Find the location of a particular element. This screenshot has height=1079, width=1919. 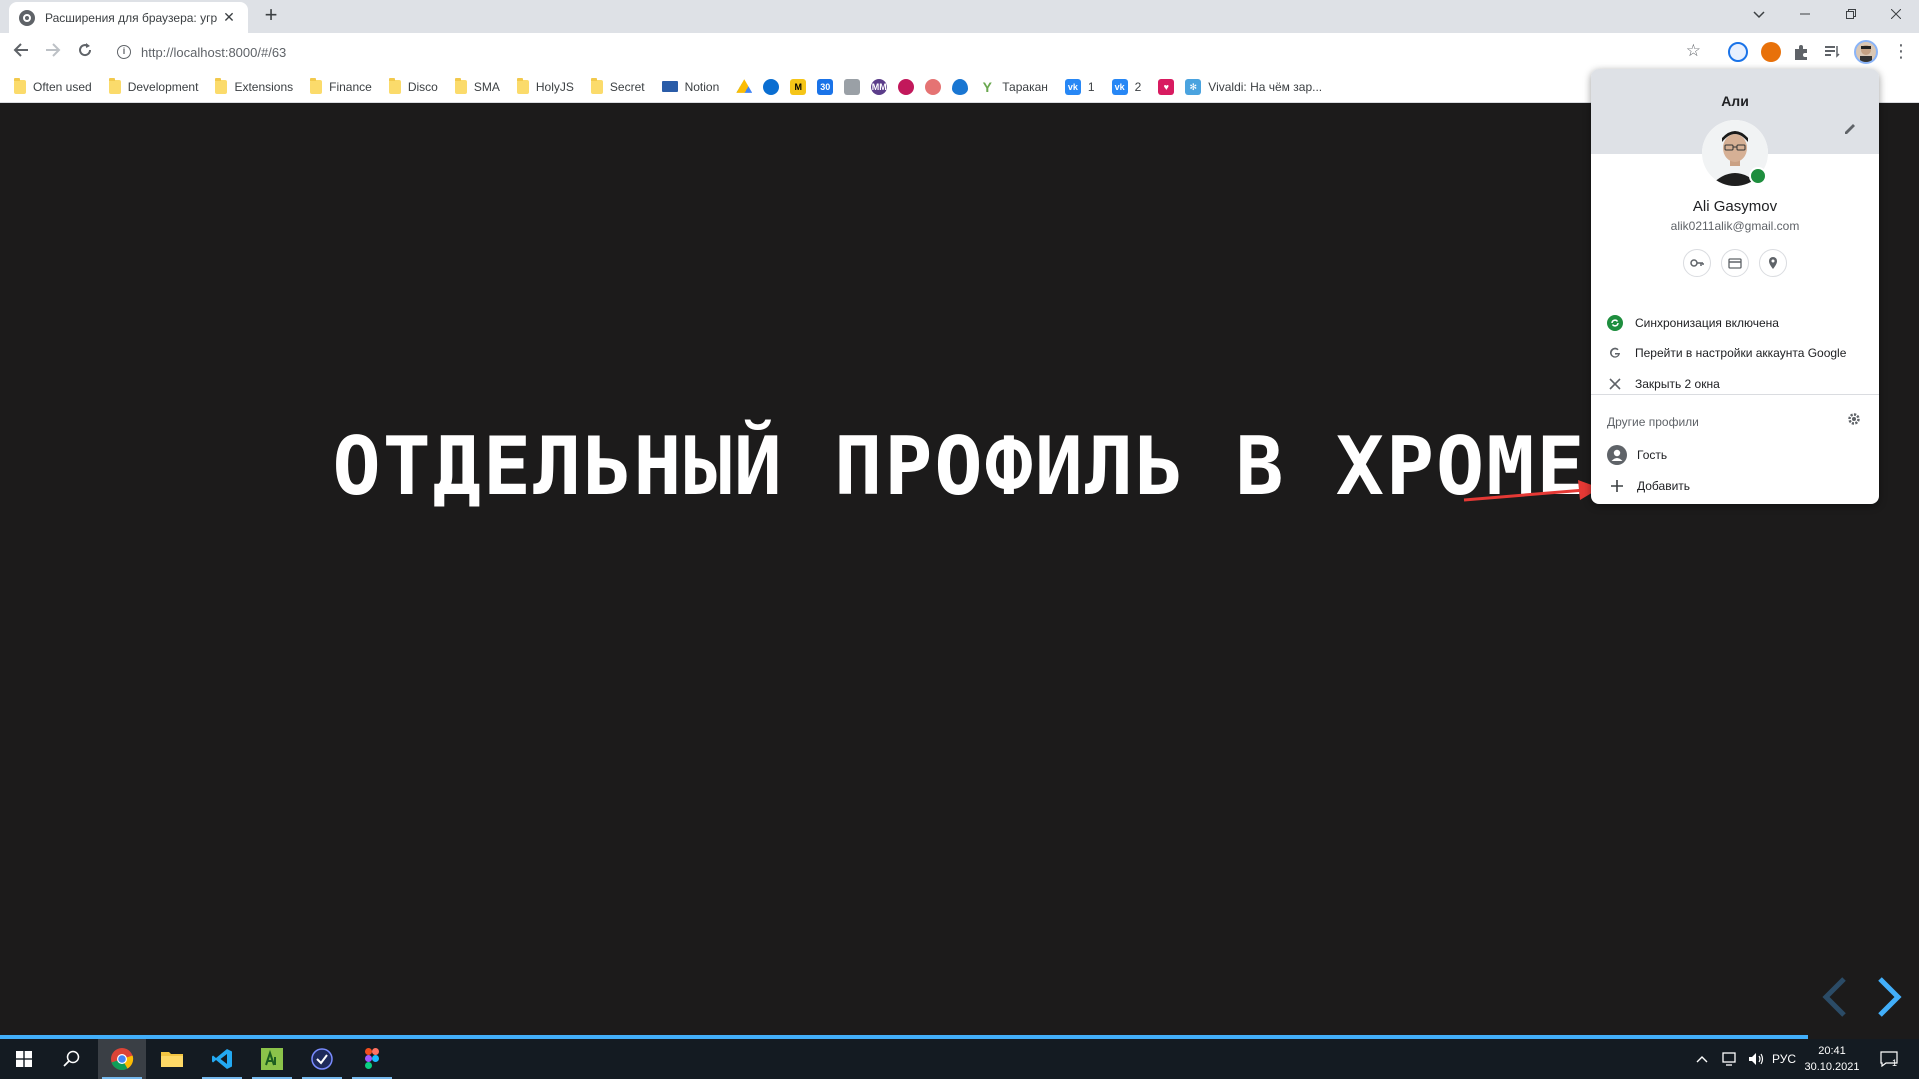

action-center-icon: 1 is located at coordinates (1889, 1059).